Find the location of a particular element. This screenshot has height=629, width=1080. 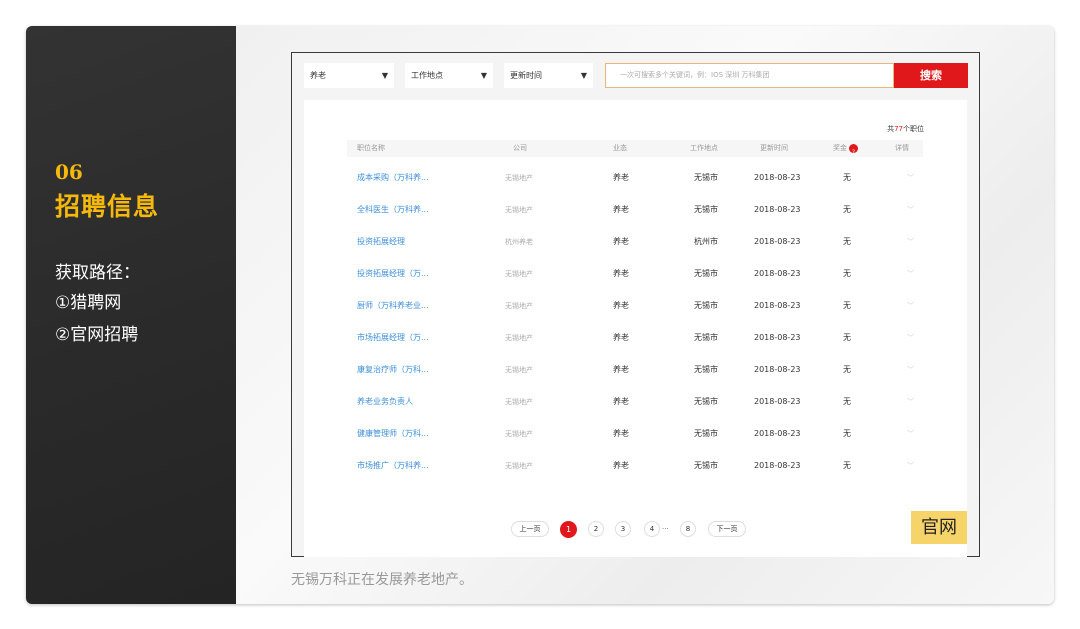

col-title: 职位名称 is located at coordinates (371, 148).